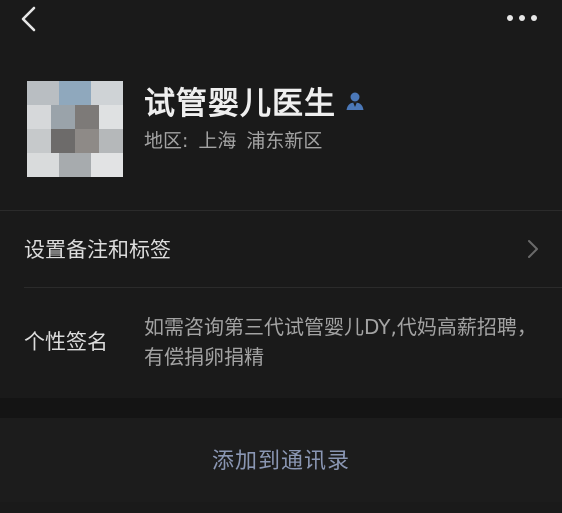  What do you see at coordinates (281, 25) in the screenshot?
I see `top-bar` at bounding box center [281, 25].